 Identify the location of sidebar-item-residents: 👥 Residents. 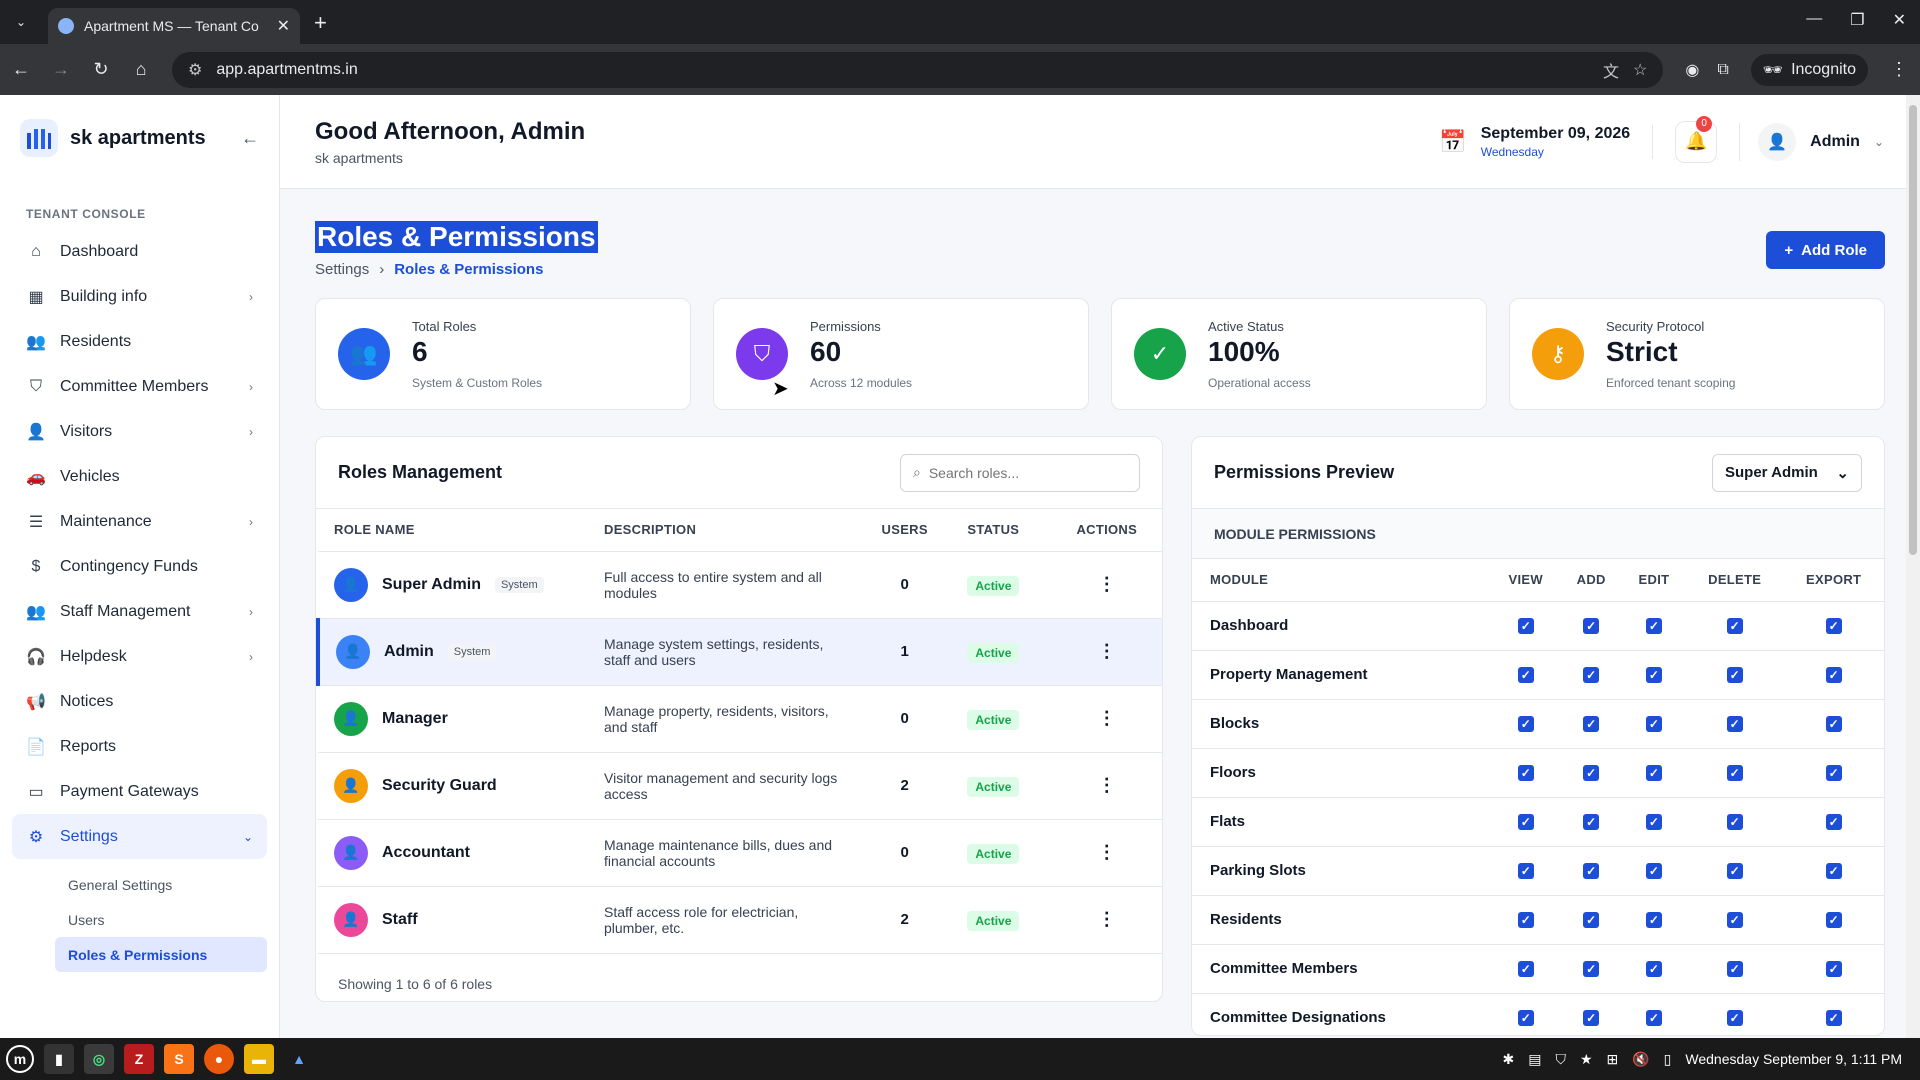
(139, 341).